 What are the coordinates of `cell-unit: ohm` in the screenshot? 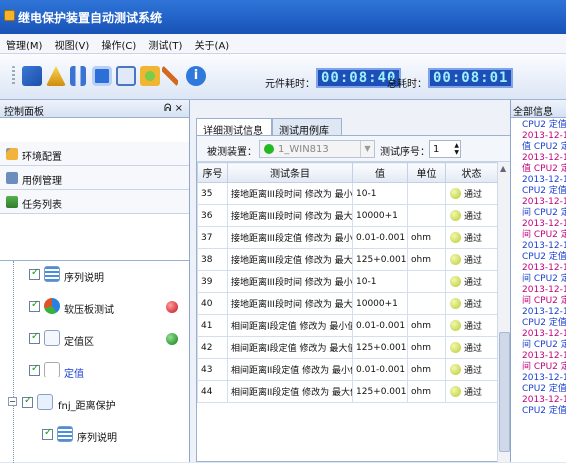 It's located at (426, 325).